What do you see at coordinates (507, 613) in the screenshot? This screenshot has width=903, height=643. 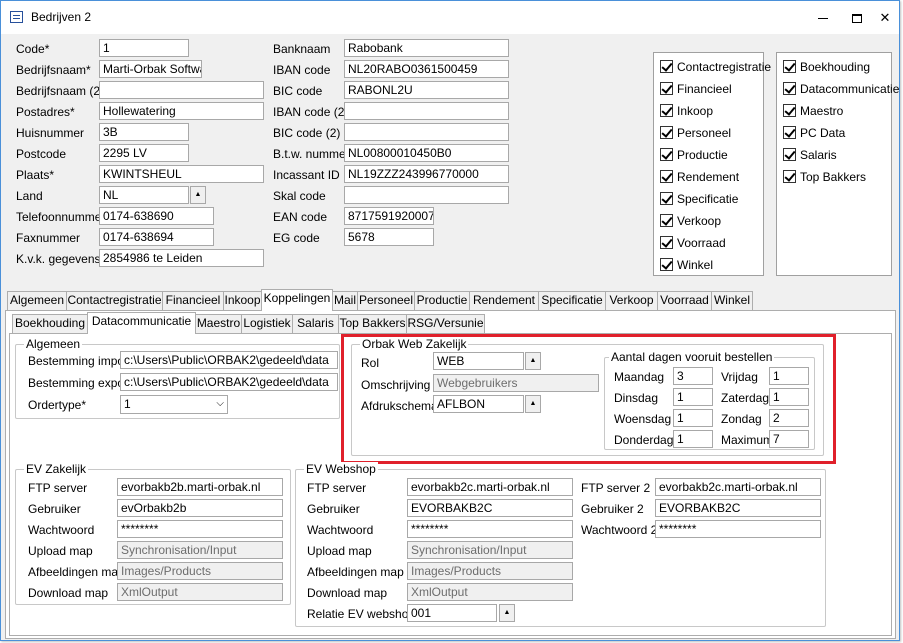 I see `relatie-lookup-button: ▲` at bounding box center [507, 613].